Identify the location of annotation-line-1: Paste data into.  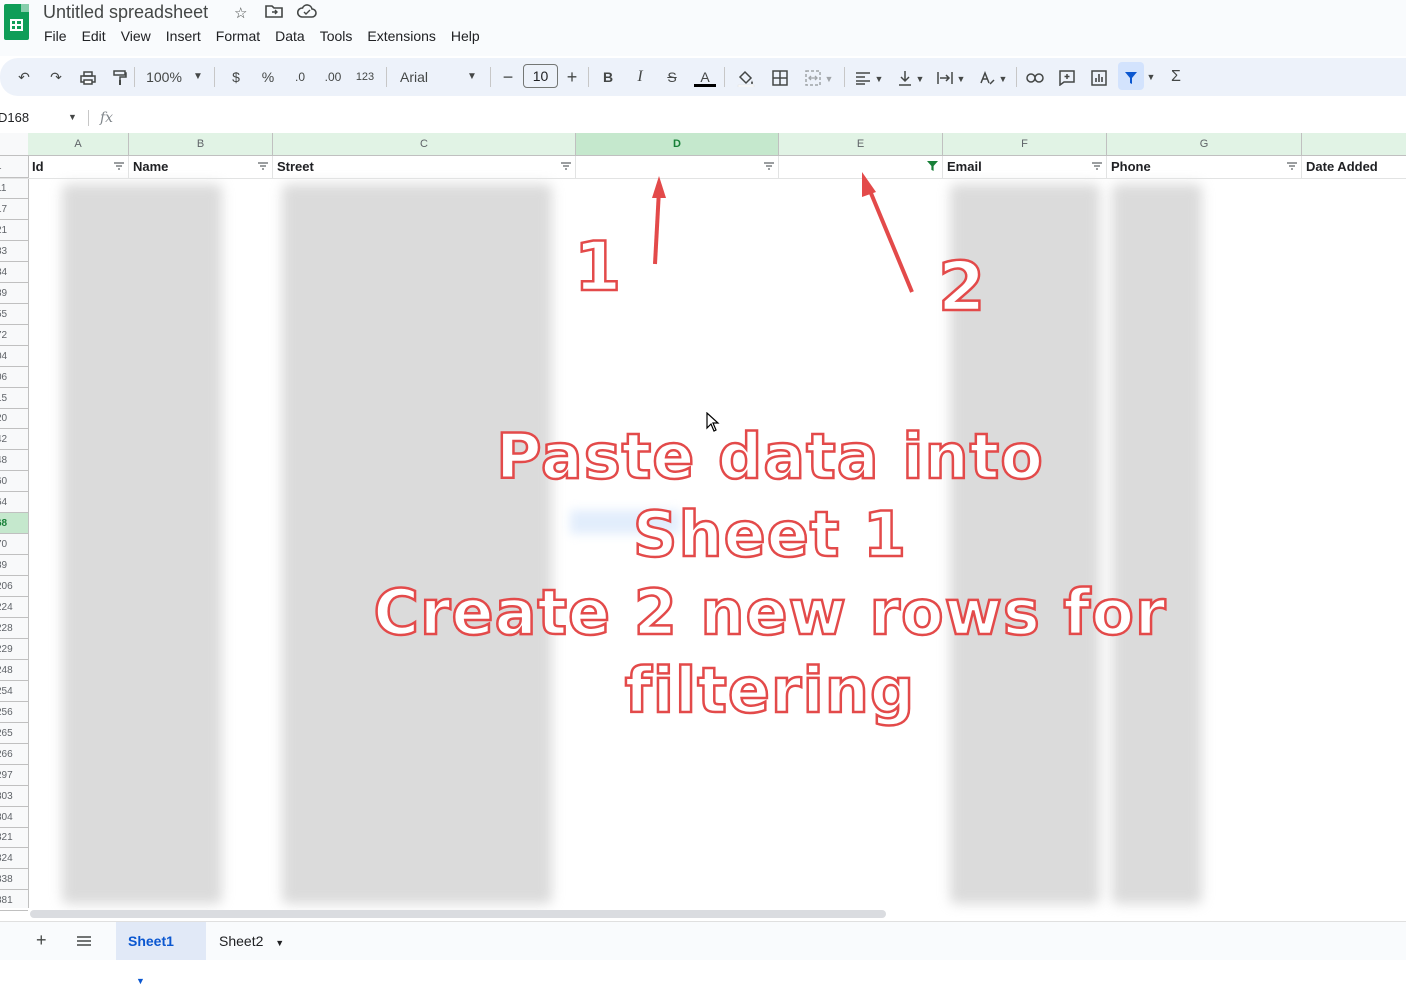
(769, 457).